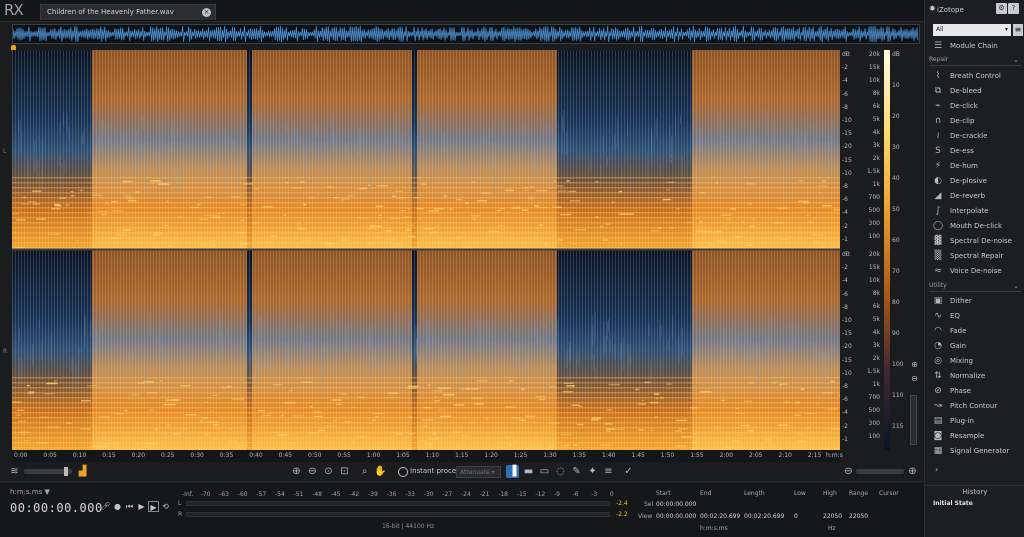 The image size is (1024, 537). I want to click on module-item-dither: ▣ Dither, so click(978, 301).